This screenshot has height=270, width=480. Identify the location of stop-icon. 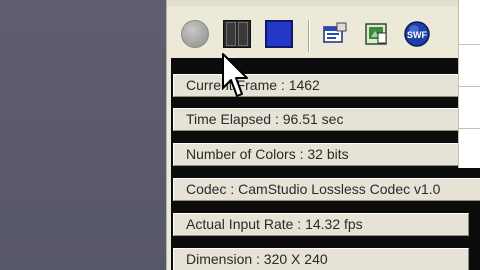
(279, 34).